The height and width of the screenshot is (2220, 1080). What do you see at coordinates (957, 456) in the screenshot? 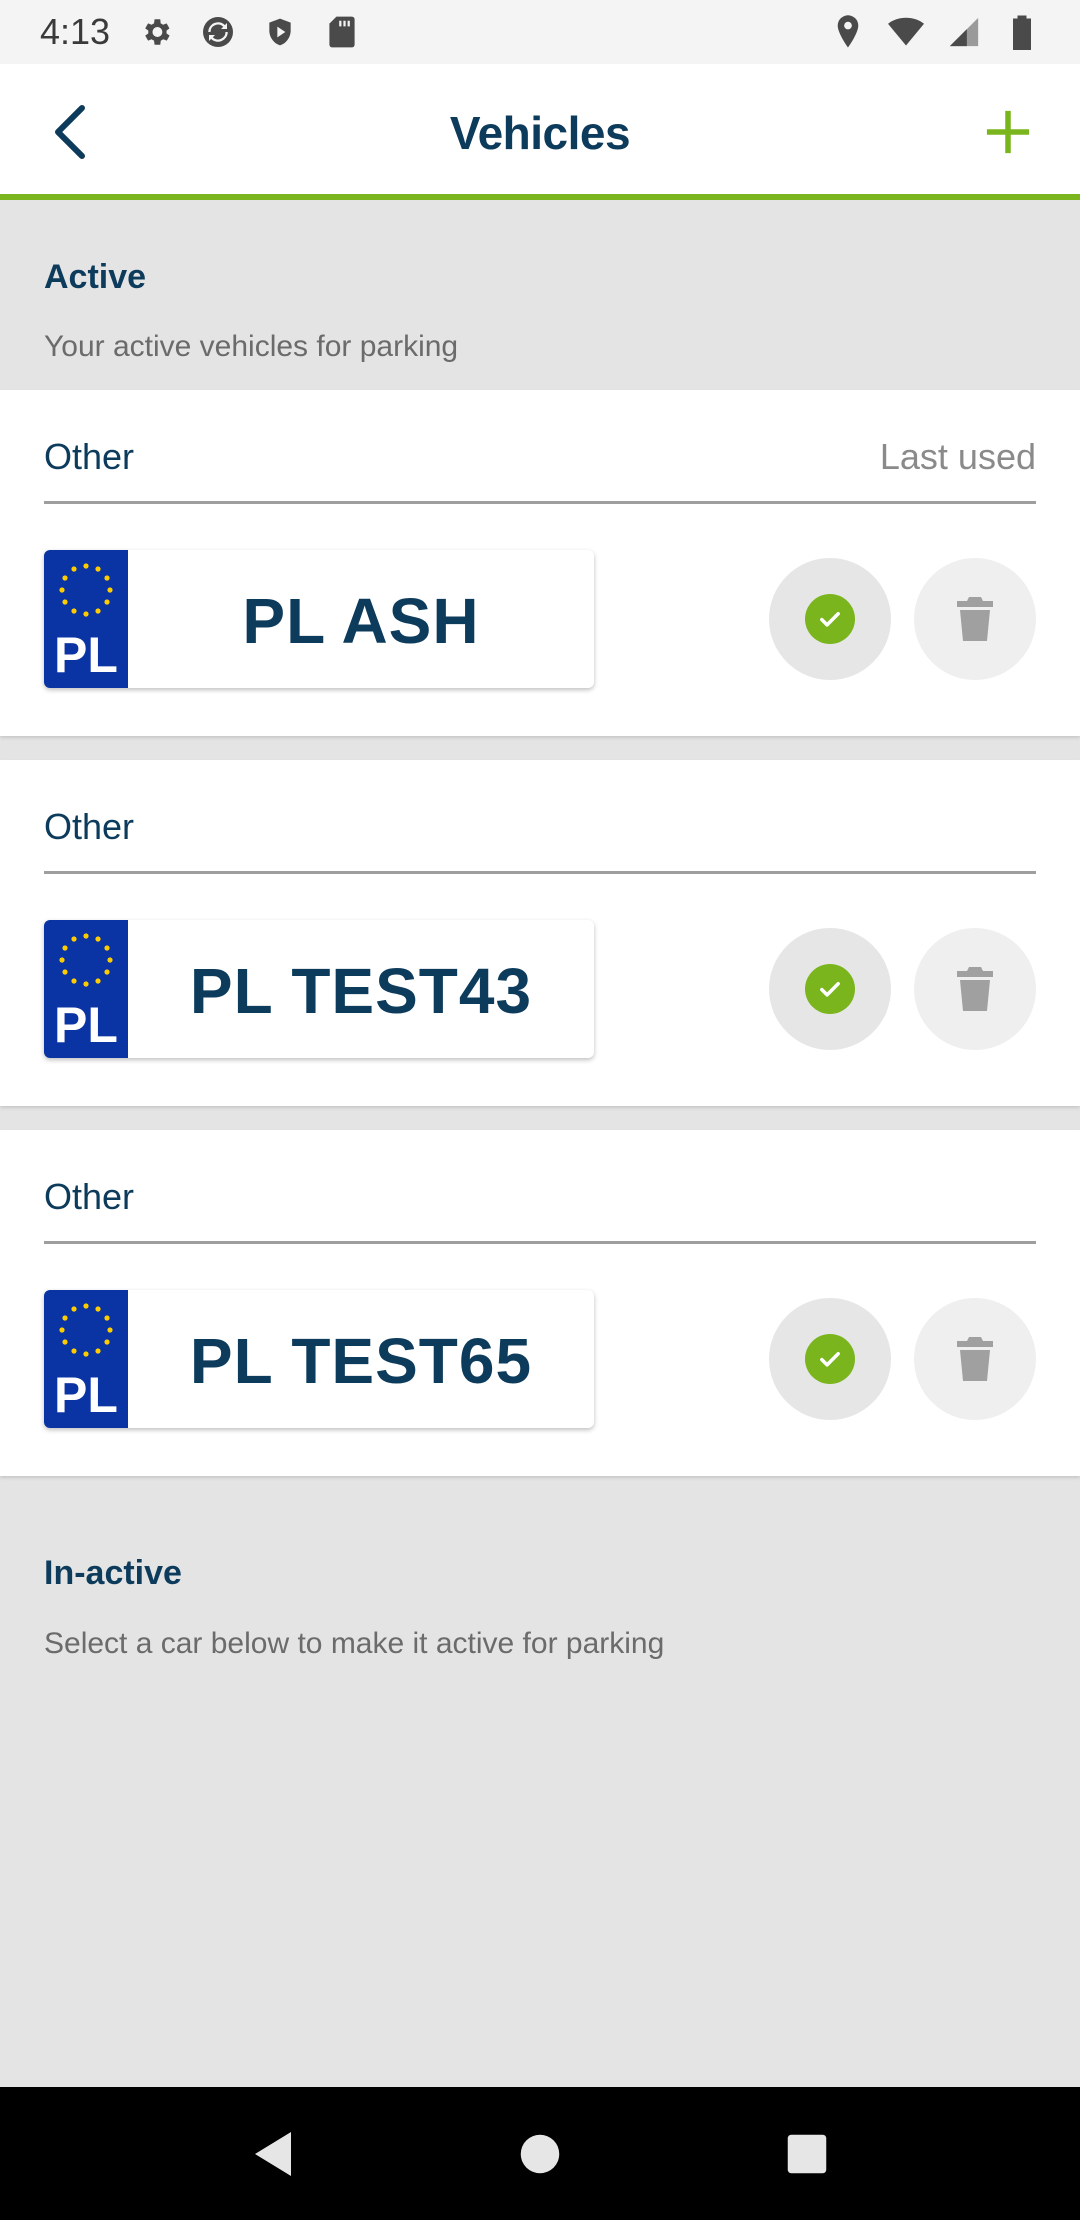
I see `last-used-label: Last used` at bounding box center [957, 456].